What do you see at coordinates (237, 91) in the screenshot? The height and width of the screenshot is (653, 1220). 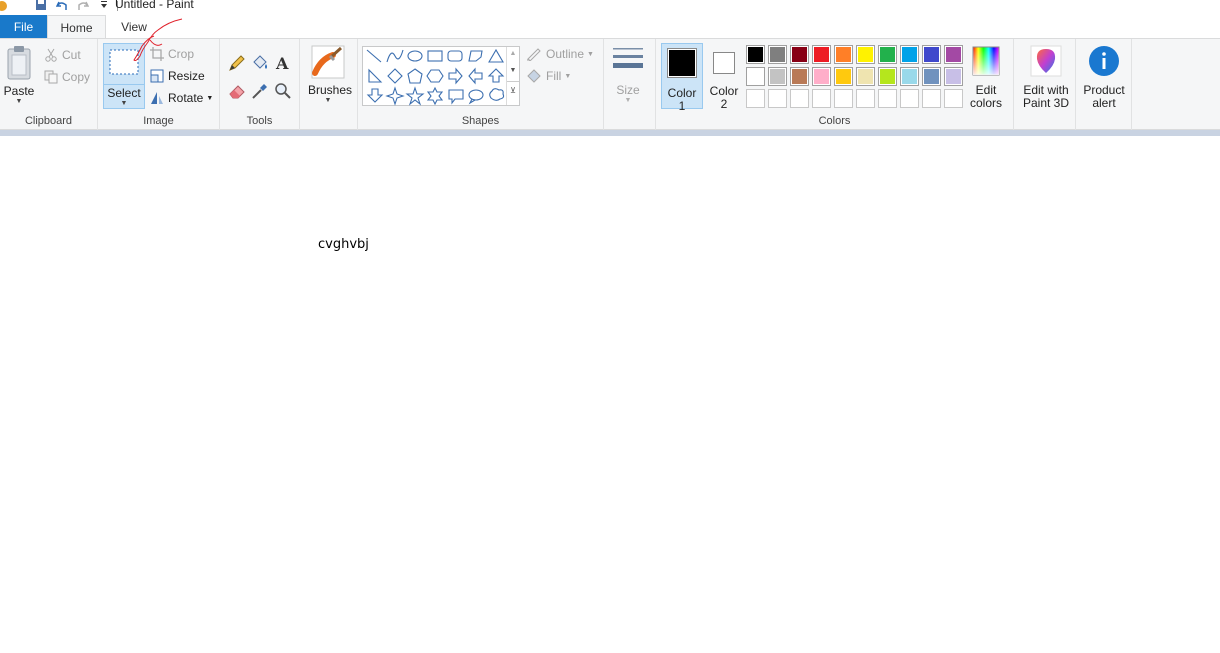 I see `eraser-icon` at bounding box center [237, 91].